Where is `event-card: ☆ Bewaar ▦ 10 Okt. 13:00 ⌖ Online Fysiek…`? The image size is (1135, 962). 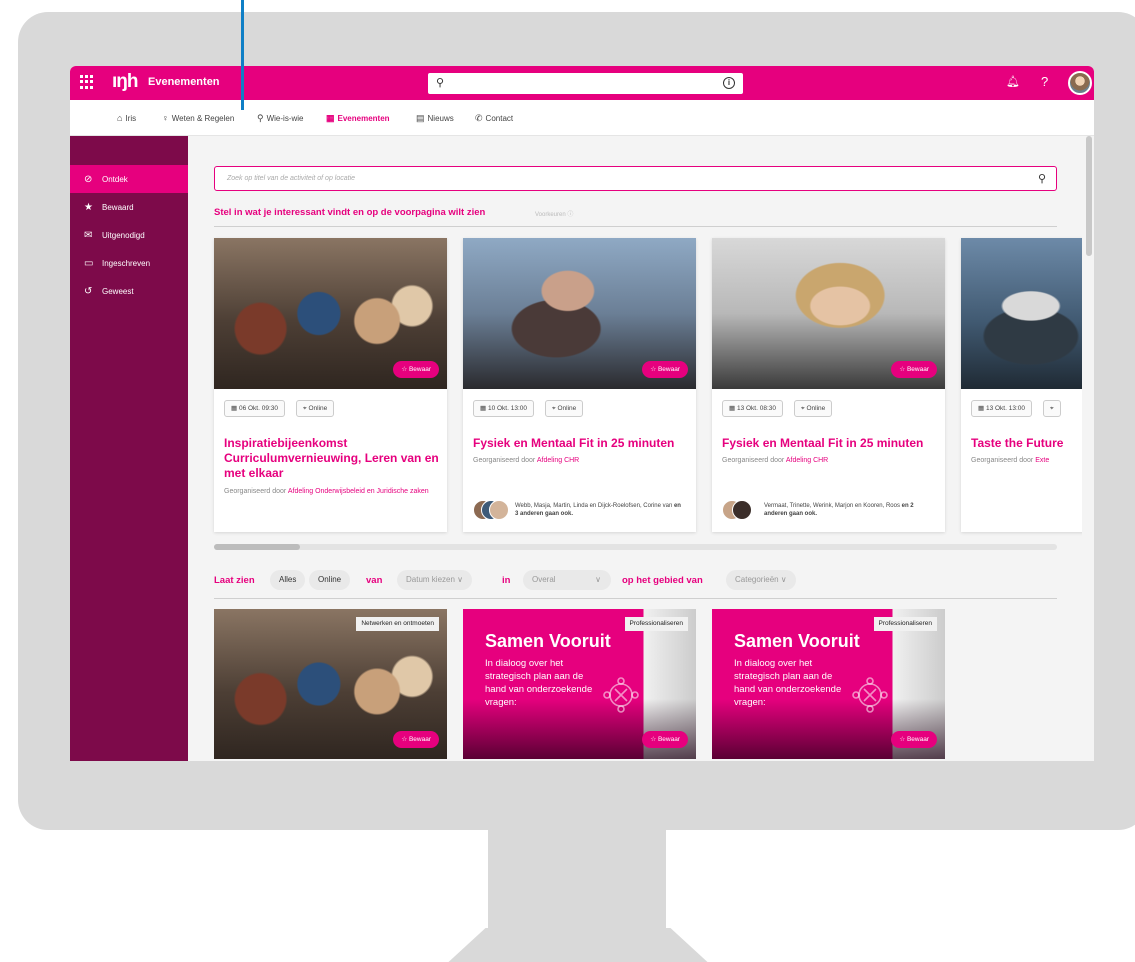 event-card: ☆ Bewaar ▦ 10 Okt. 13:00 ⌖ Online Fysiek… is located at coordinates (579, 385).